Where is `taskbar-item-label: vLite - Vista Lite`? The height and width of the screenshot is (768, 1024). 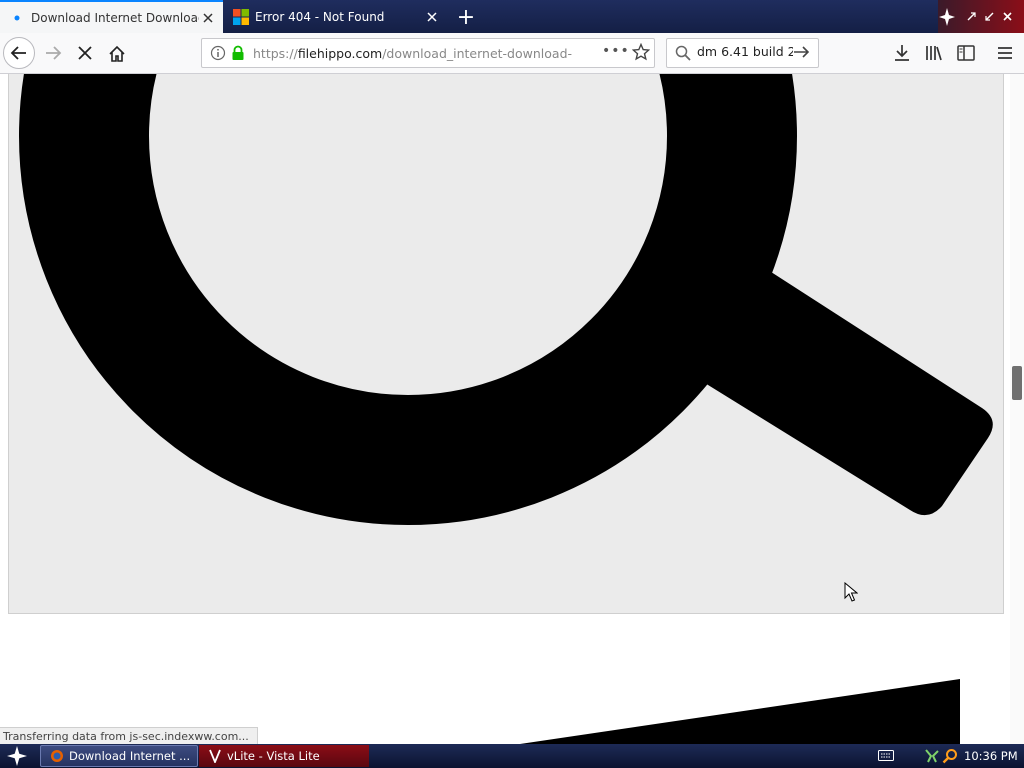
taskbar-item-label: vLite - Vista Lite is located at coordinates (273, 756).